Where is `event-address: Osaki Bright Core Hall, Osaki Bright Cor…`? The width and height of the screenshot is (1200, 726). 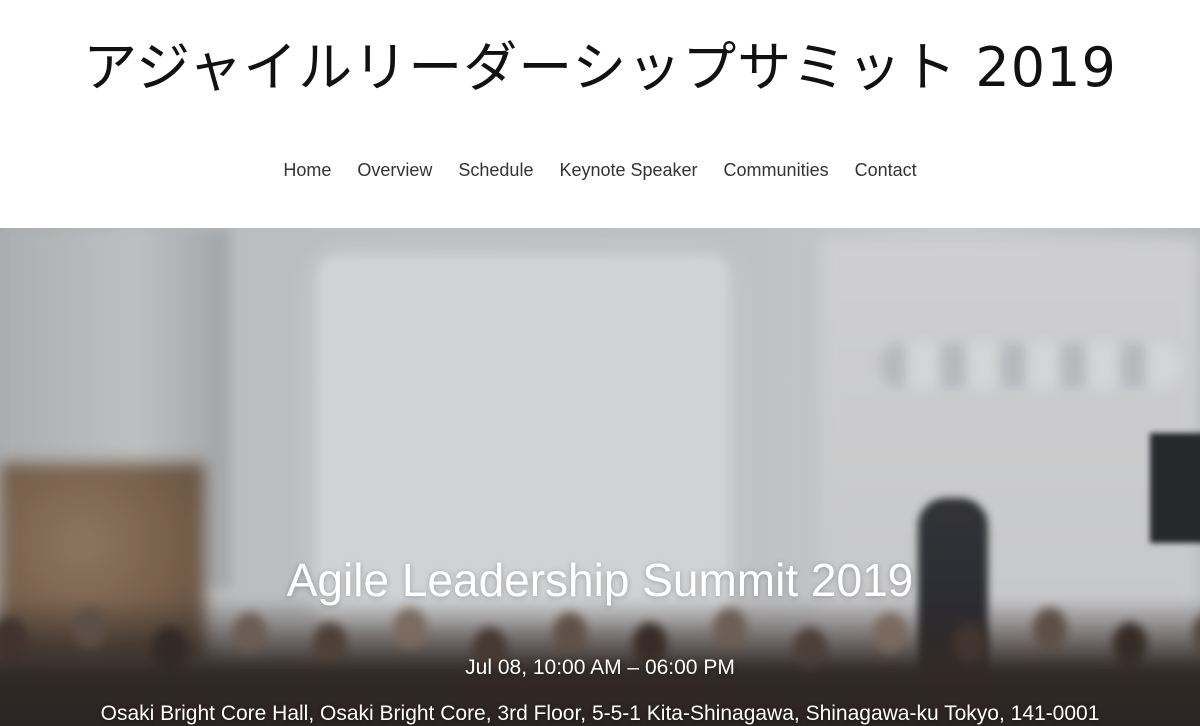 event-address: Osaki Bright Core Hall, Osaki Bright Cor… is located at coordinates (600, 713).